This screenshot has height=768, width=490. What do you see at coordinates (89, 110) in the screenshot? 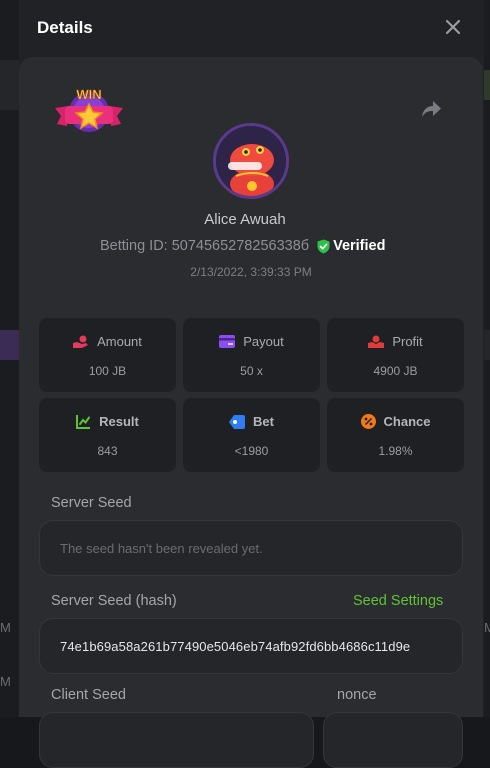
I see `win-badge: WIN` at bounding box center [89, 110].